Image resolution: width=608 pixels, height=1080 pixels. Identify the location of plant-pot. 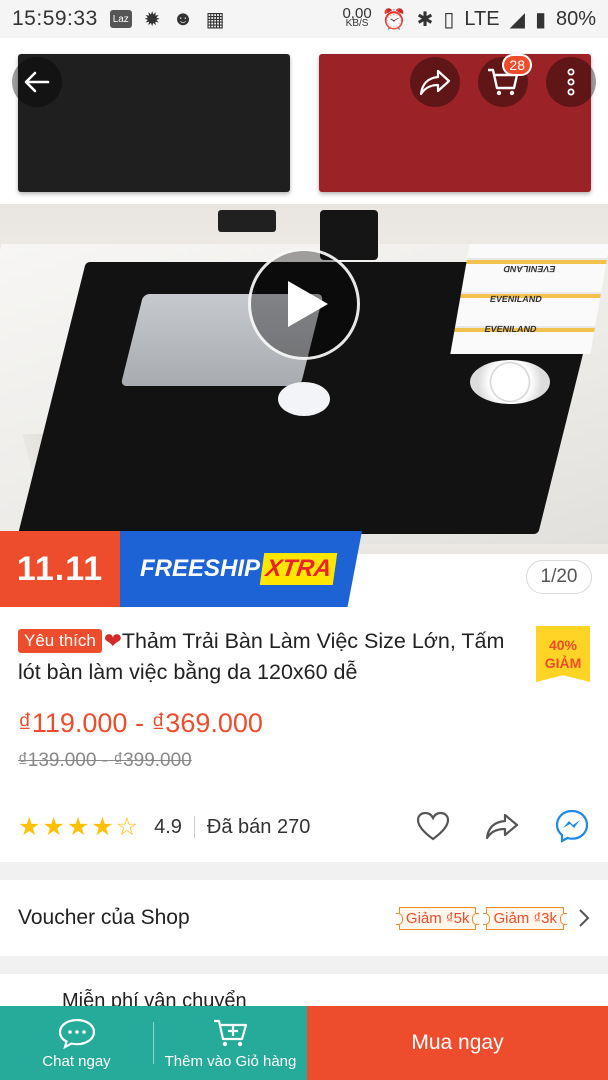
(349, 235).